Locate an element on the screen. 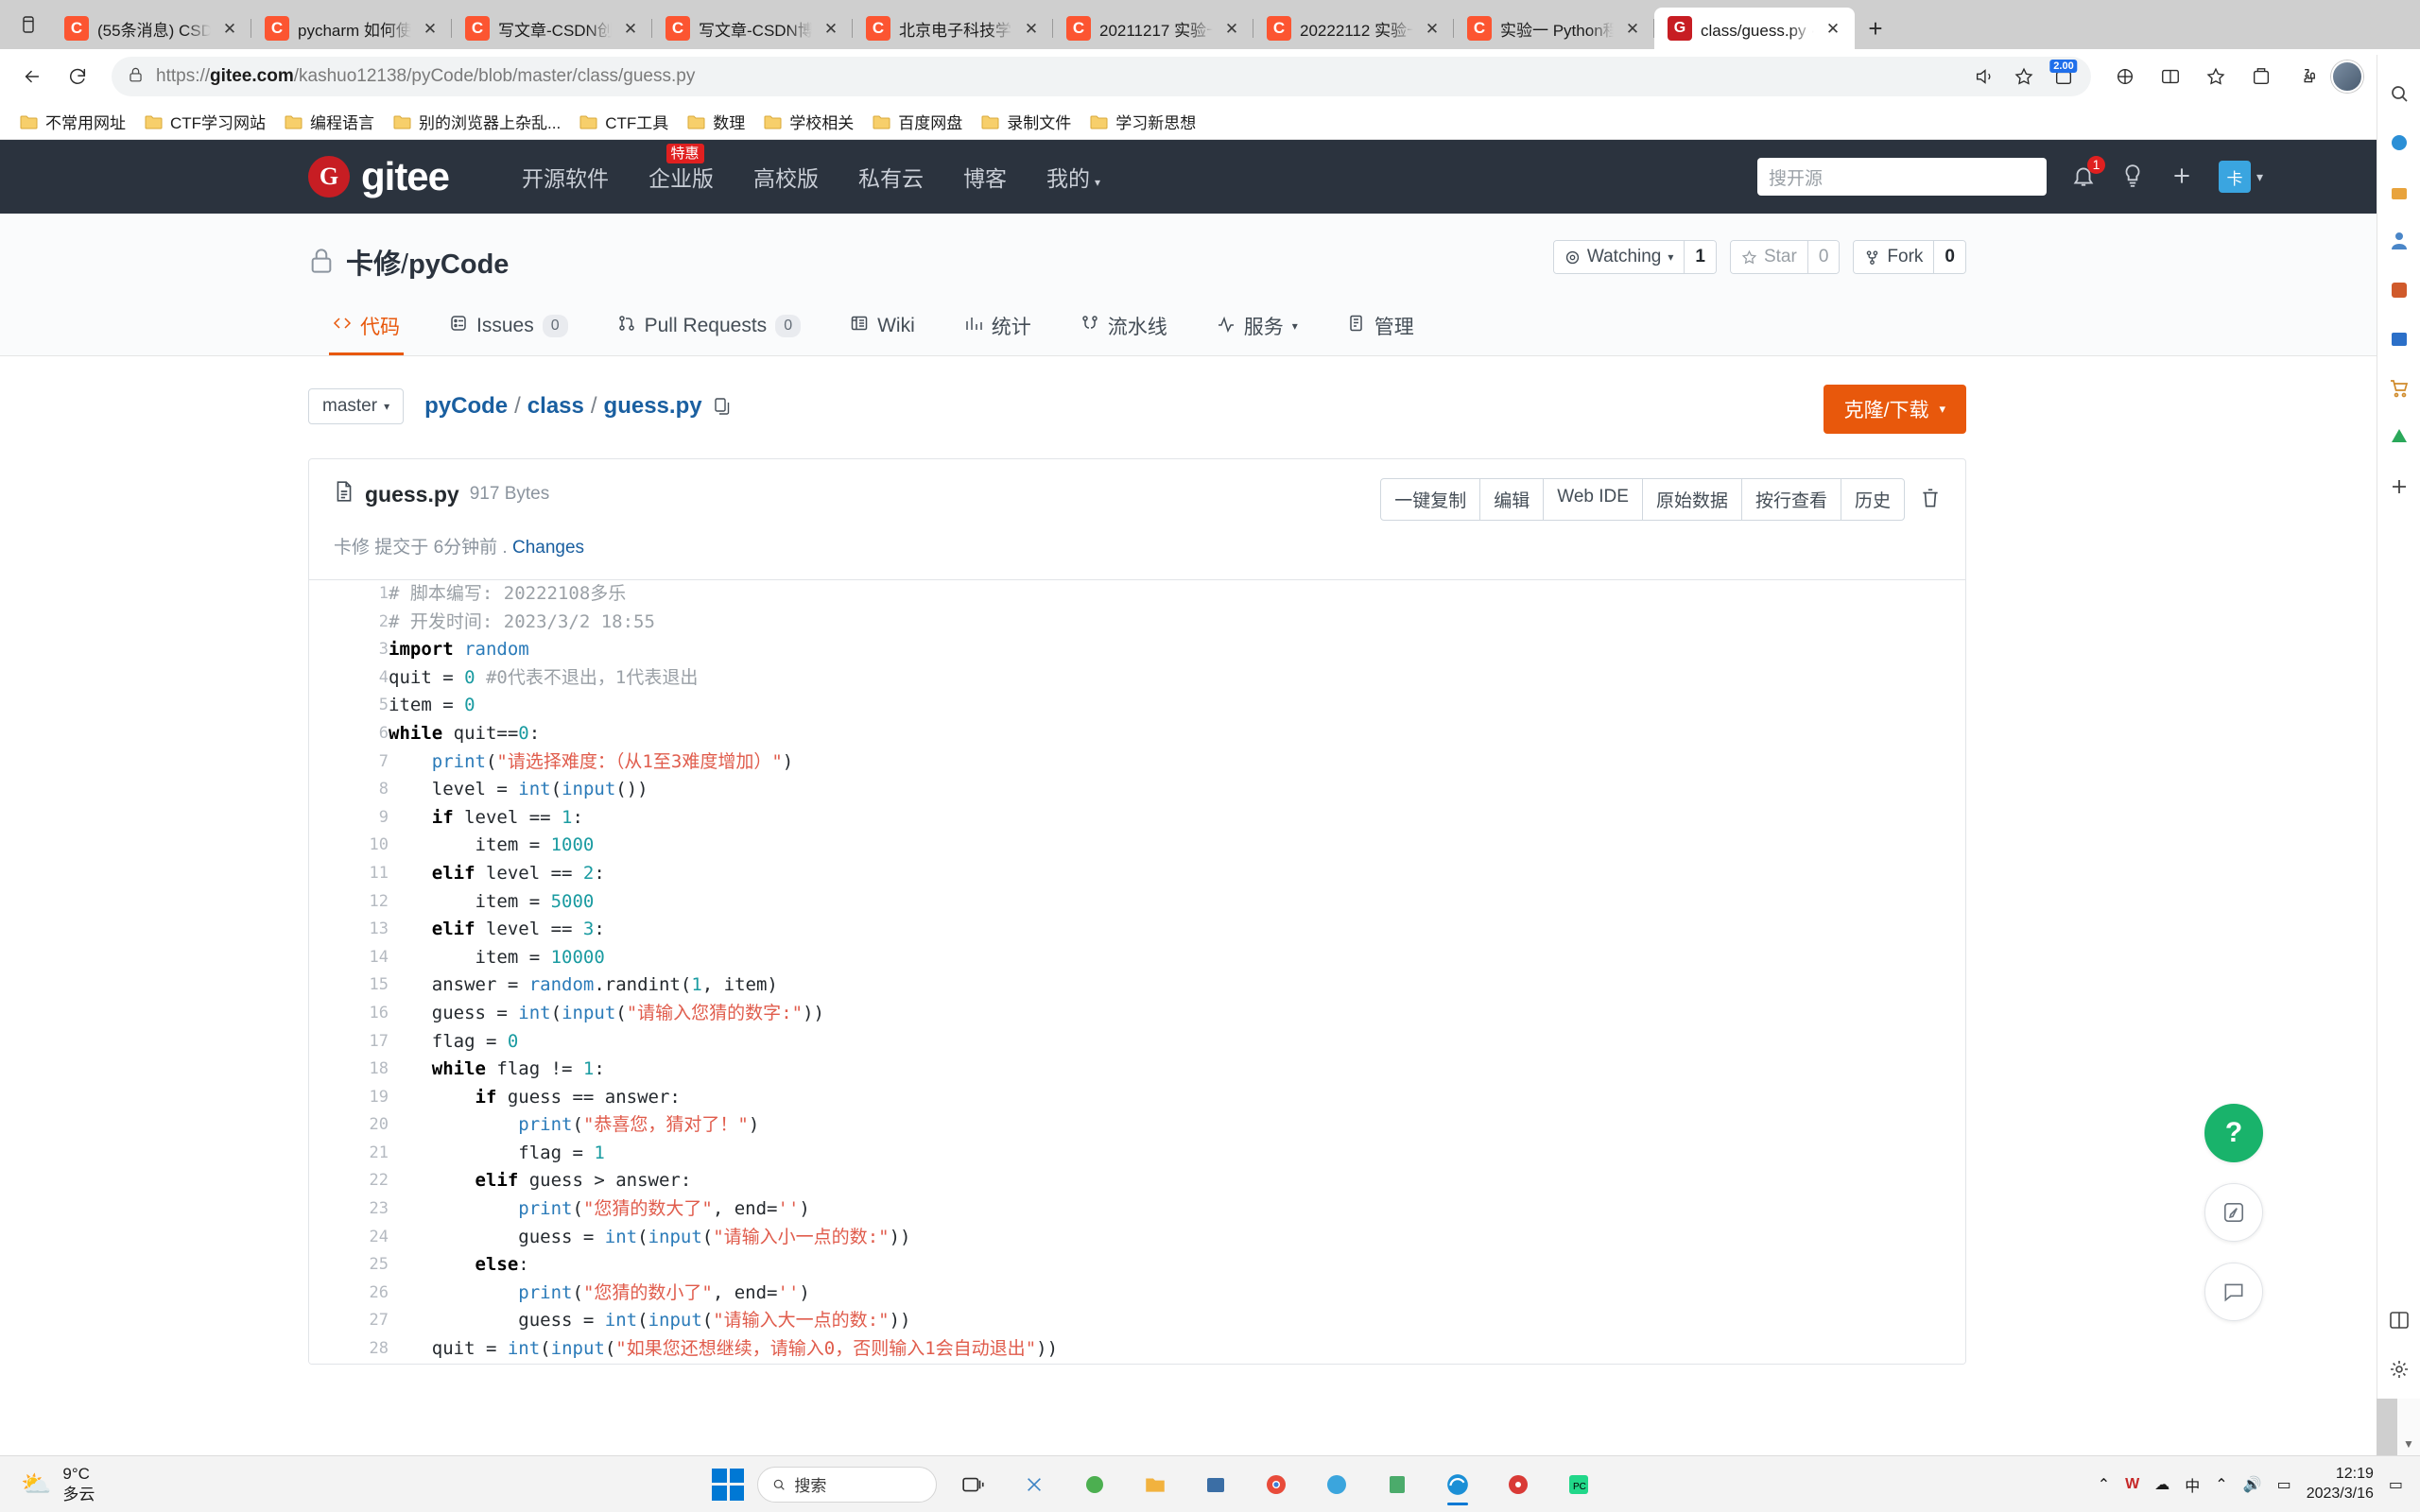  repo-tab-Wiki: Wiki is located at coordinates (882, 328).